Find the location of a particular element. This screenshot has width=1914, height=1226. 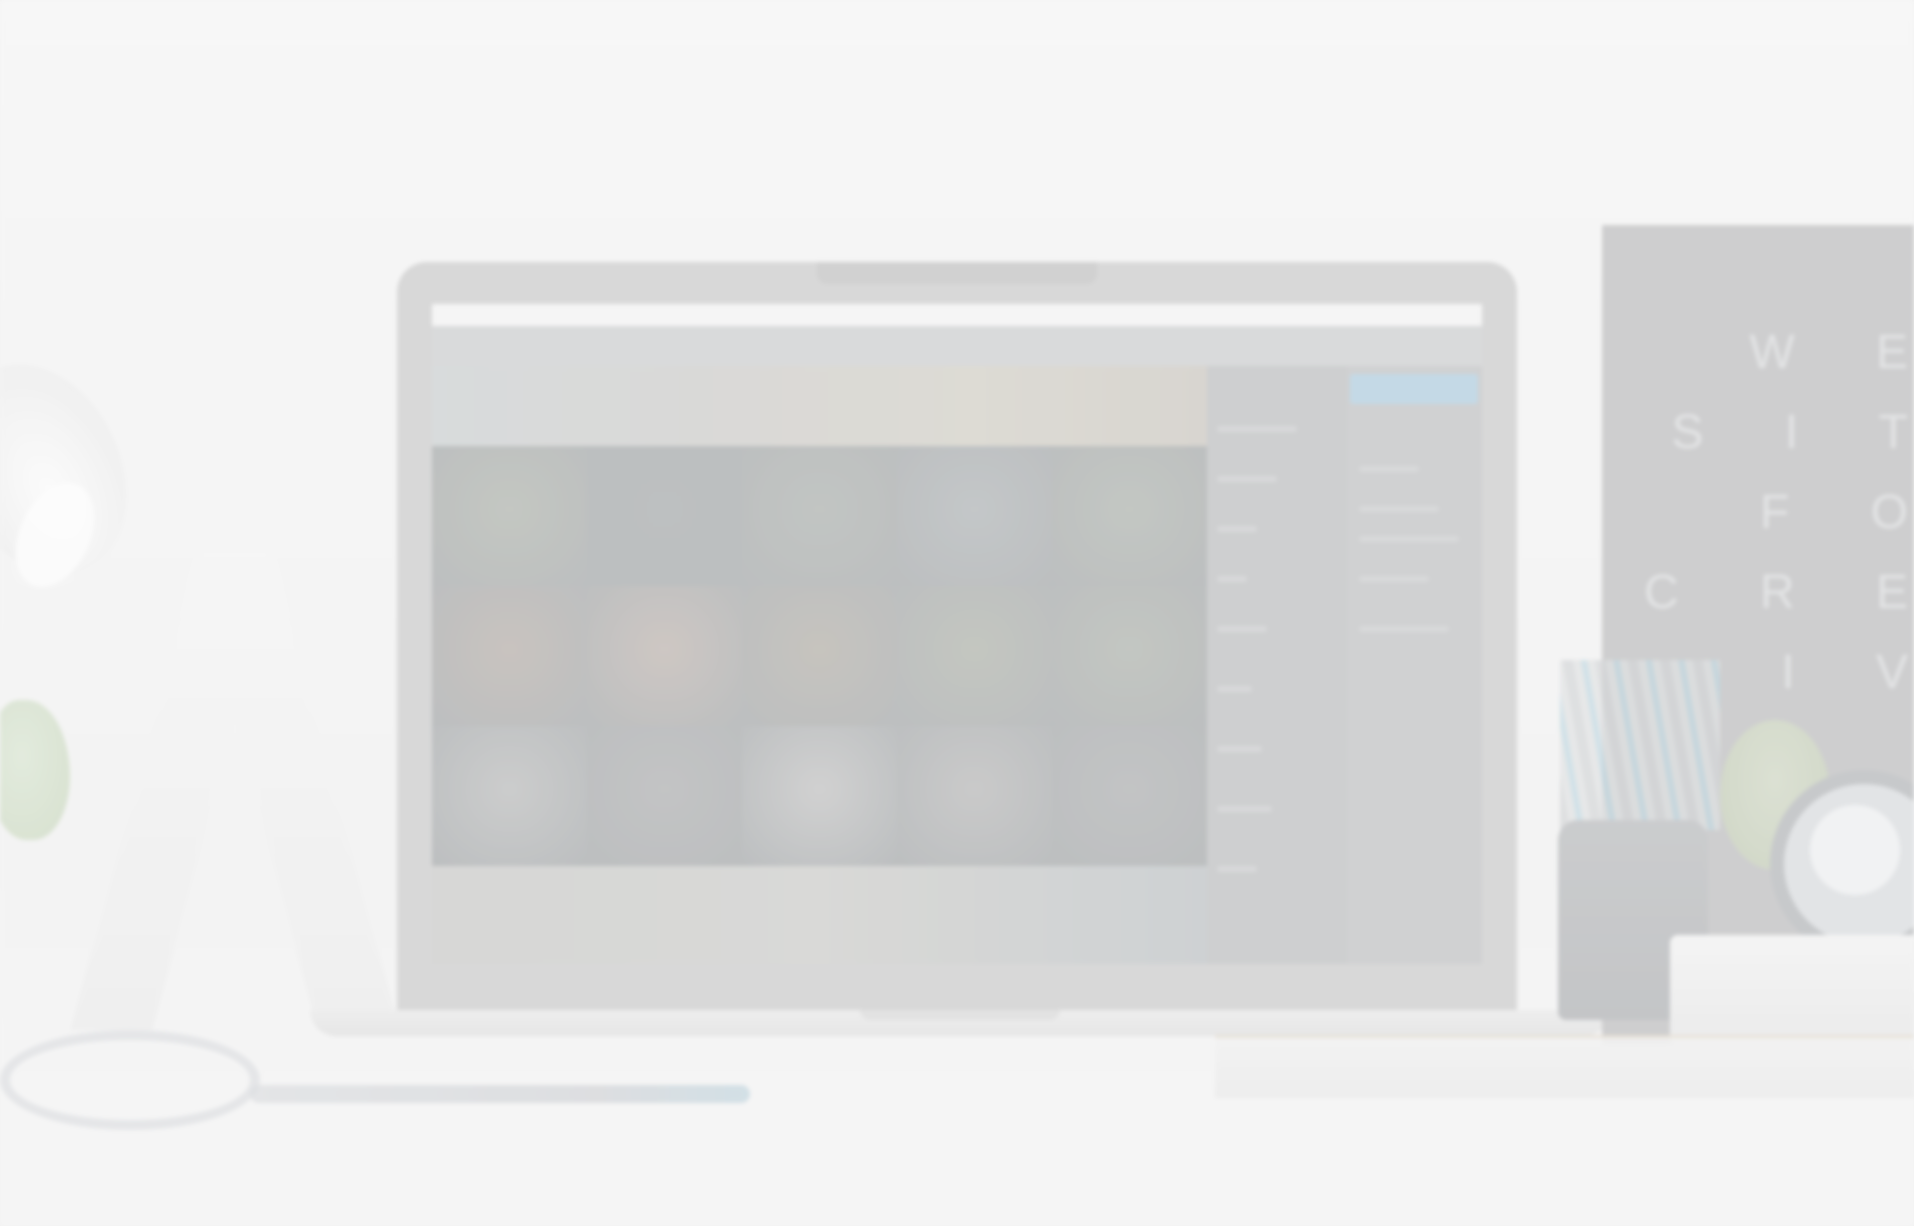

plant-left is located at coordinates (35, 770).